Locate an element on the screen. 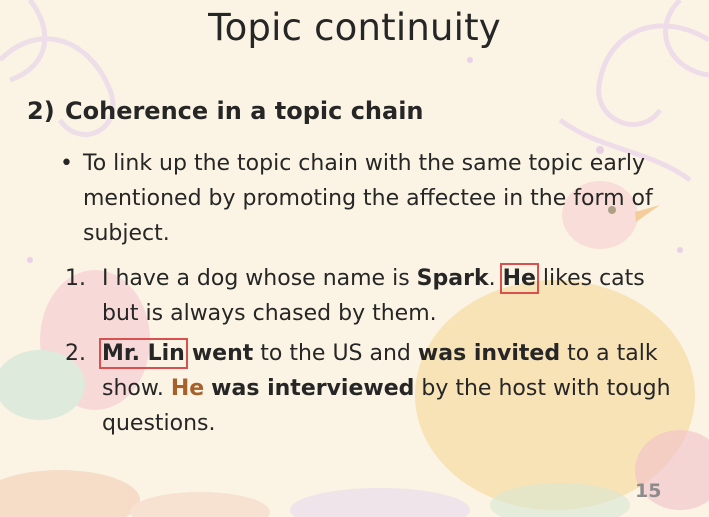 This screenshot has width=709, height=517. boxed-subject-mr-lin: Mr. Lin is located at coordinates (143, 353).